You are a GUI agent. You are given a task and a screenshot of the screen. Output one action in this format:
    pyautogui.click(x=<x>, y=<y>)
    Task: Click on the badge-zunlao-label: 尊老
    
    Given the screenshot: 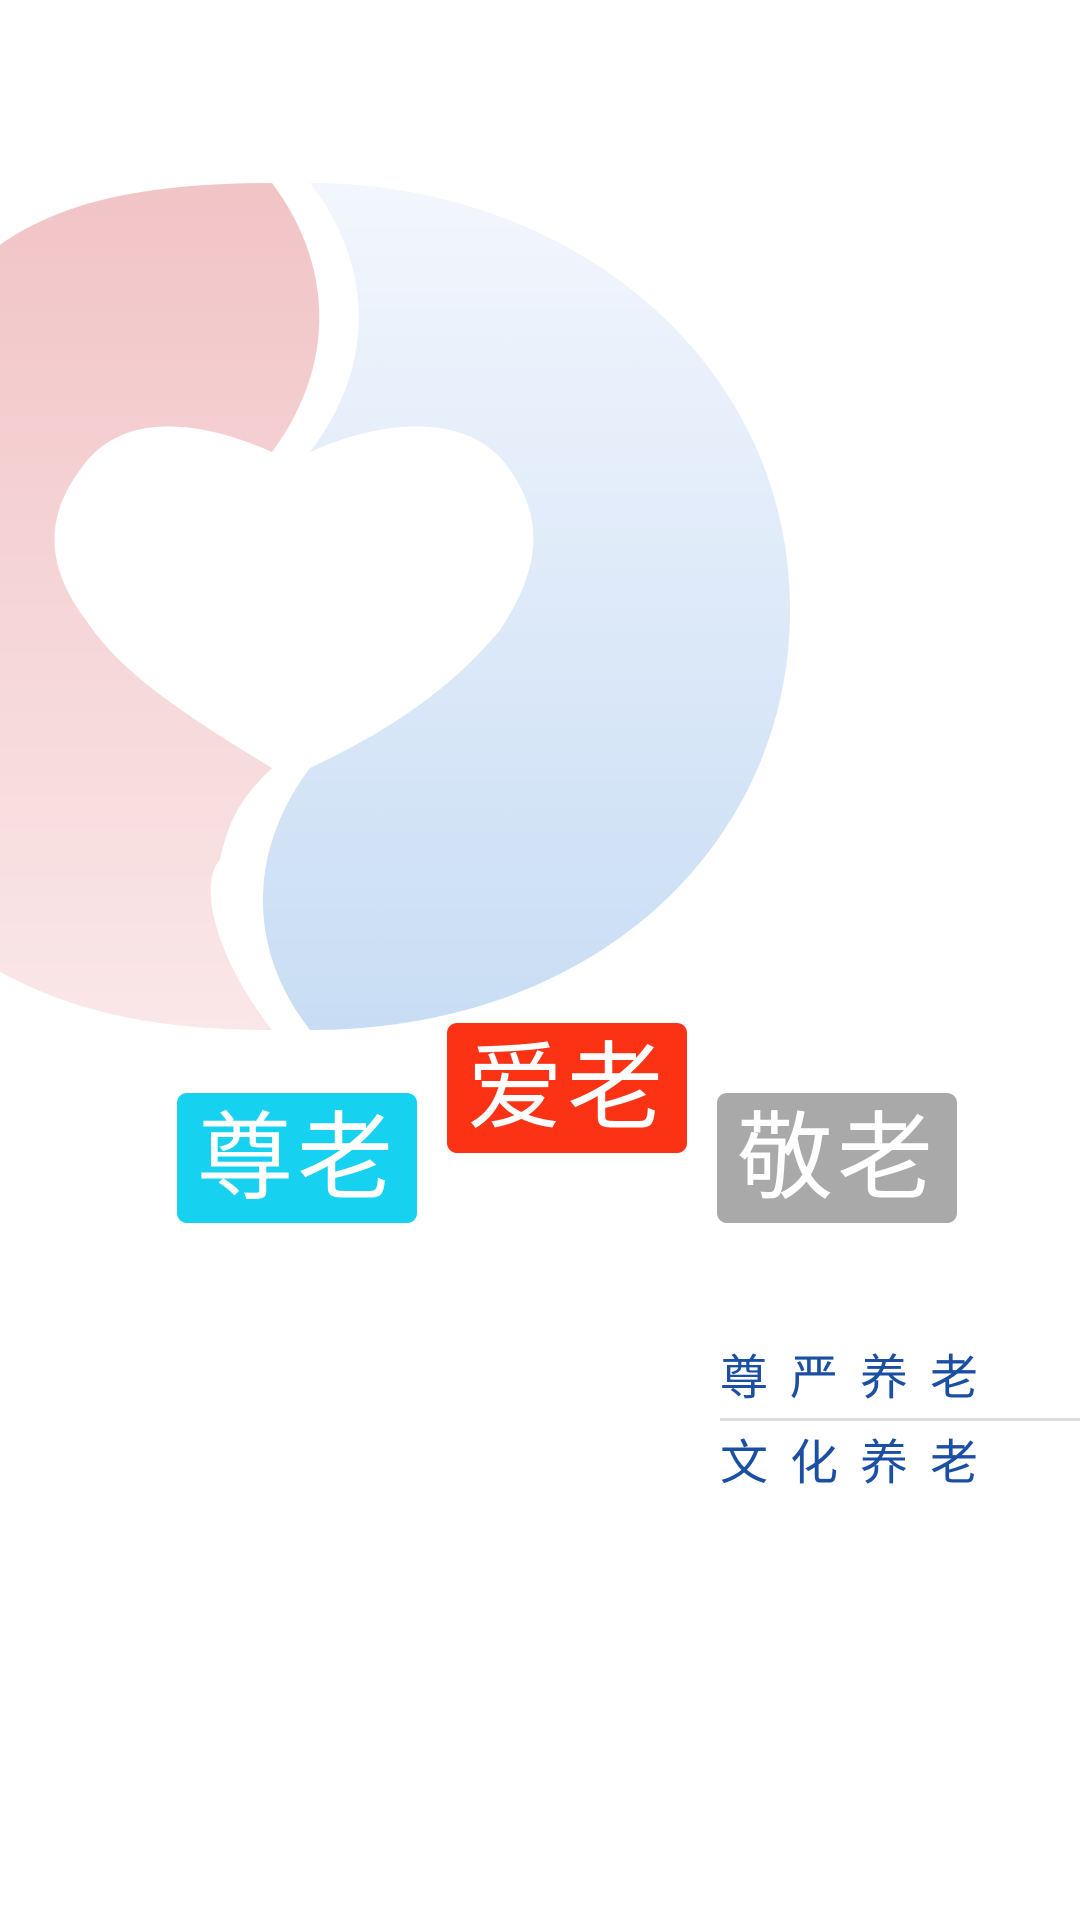 What is the action you would take?
    pyautogui.click(x=297, y=1158)
    